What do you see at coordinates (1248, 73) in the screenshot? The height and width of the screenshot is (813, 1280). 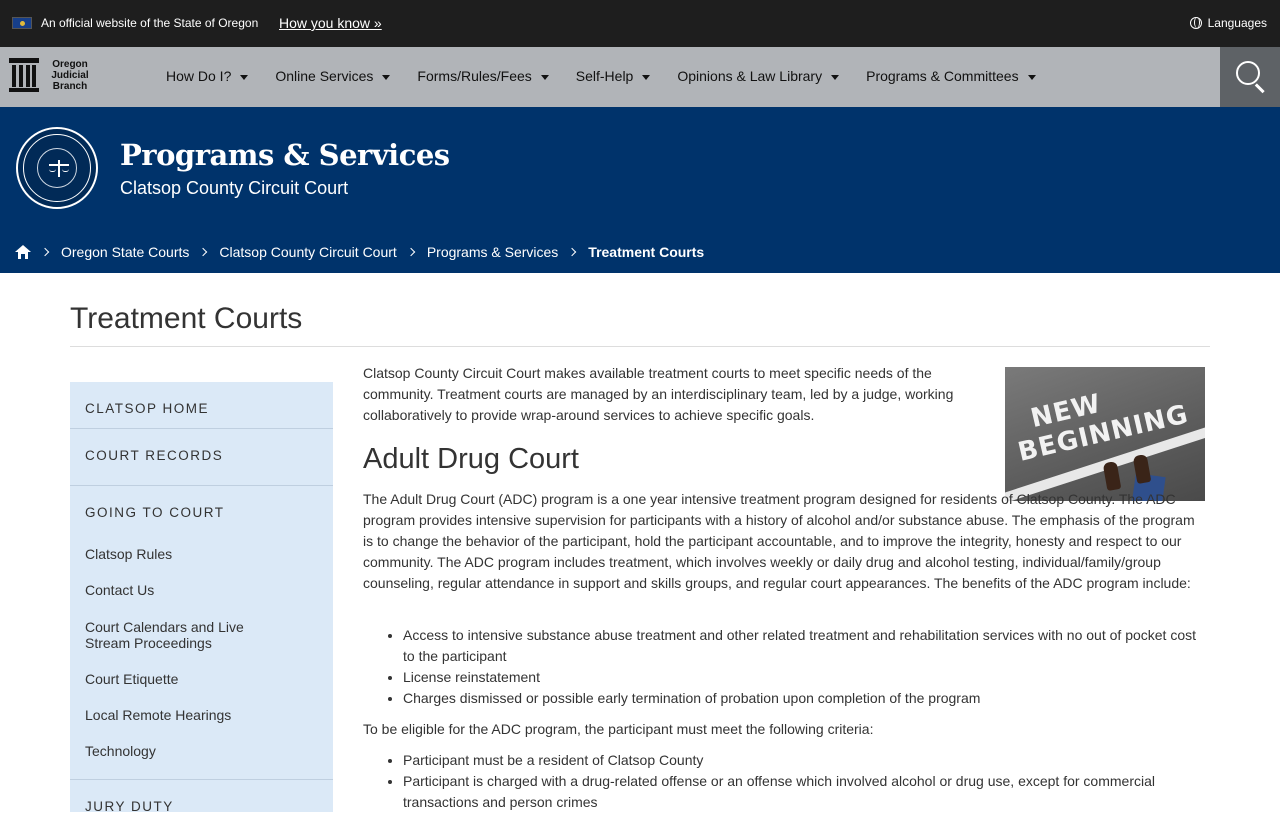 I see `search-icon` at bounding box center [1248, 73].